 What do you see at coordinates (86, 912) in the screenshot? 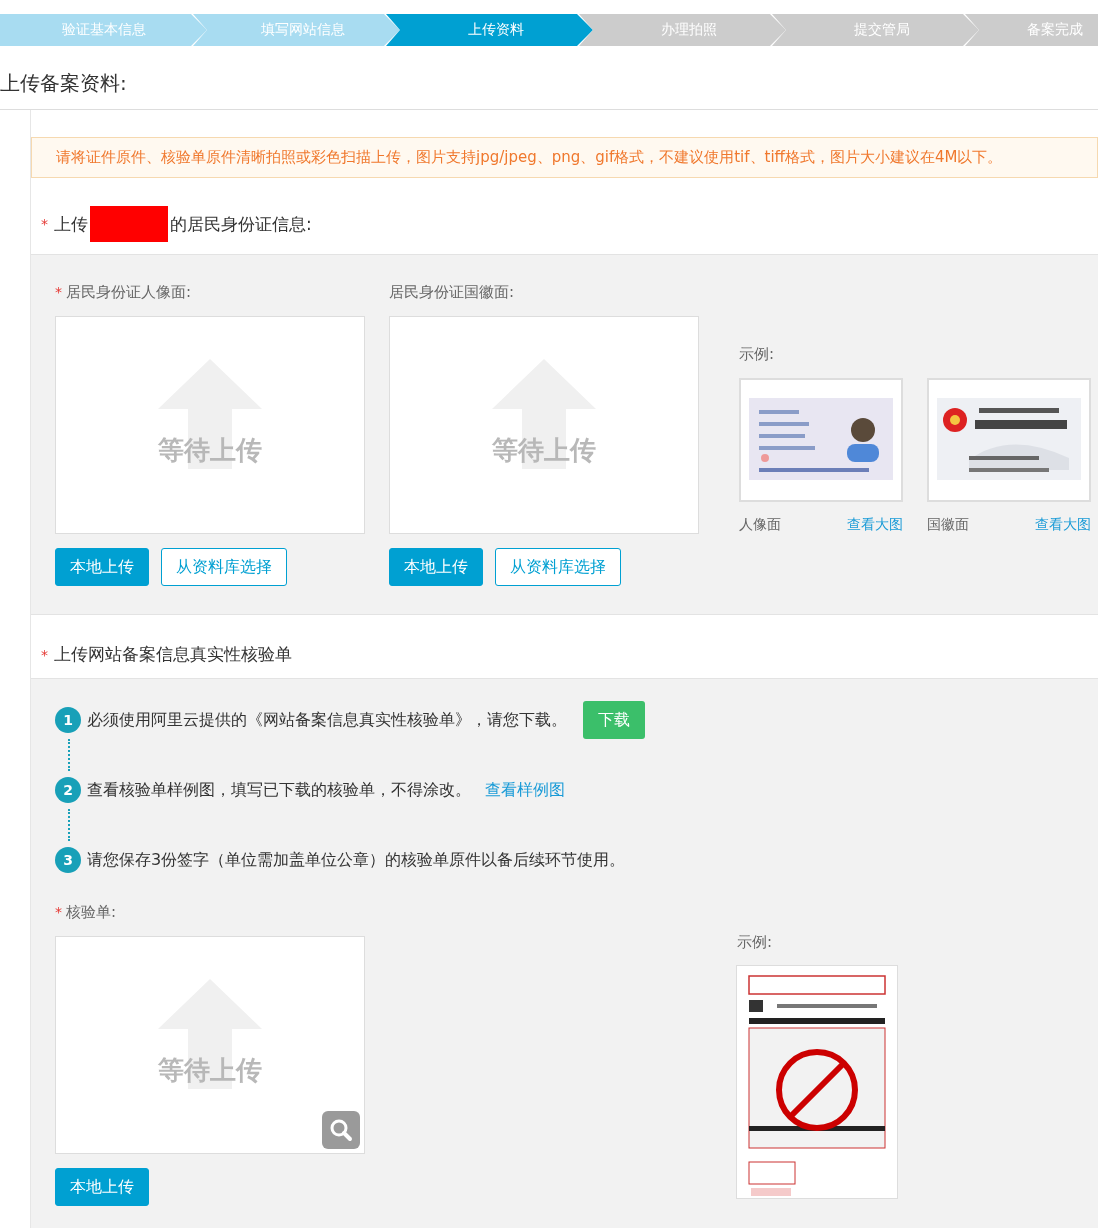
I see `field-label: * 核验单:` at bounding box center [86, 912].